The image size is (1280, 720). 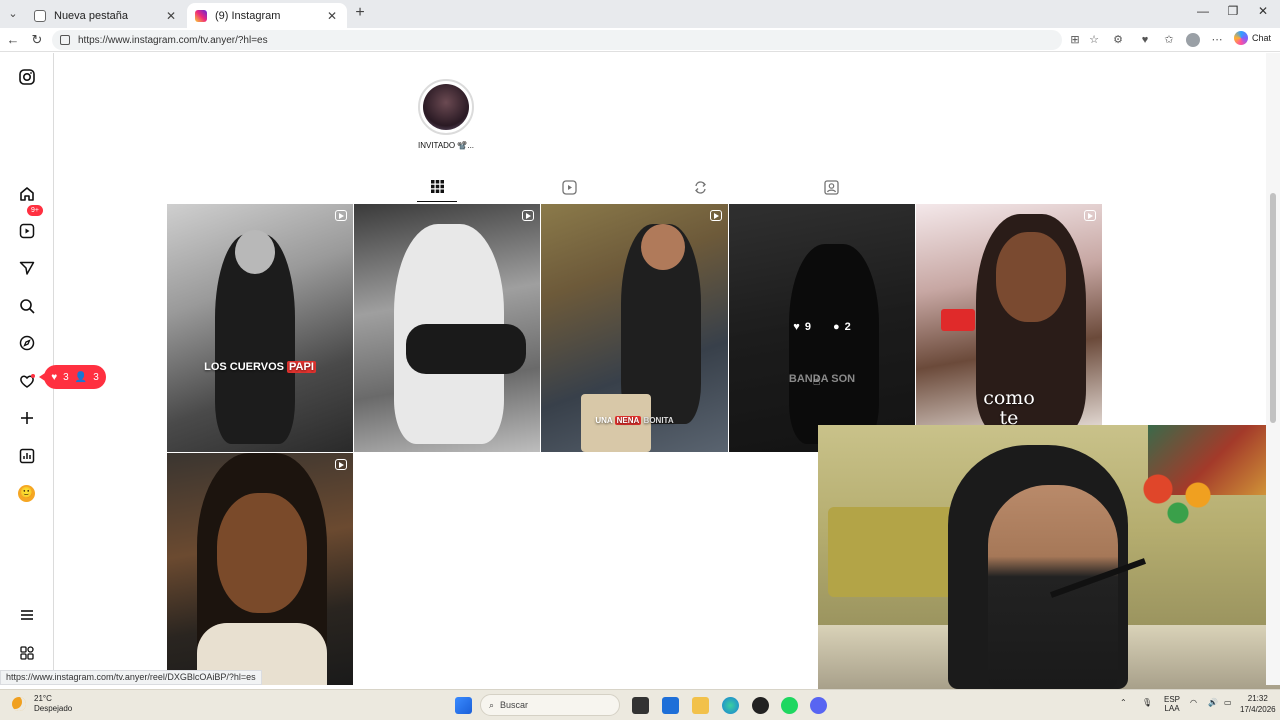 What do you see at coordinates (53, 708) in the screenshot?
I see `weather-condition: Despejado` at bounding box center [53, 708].